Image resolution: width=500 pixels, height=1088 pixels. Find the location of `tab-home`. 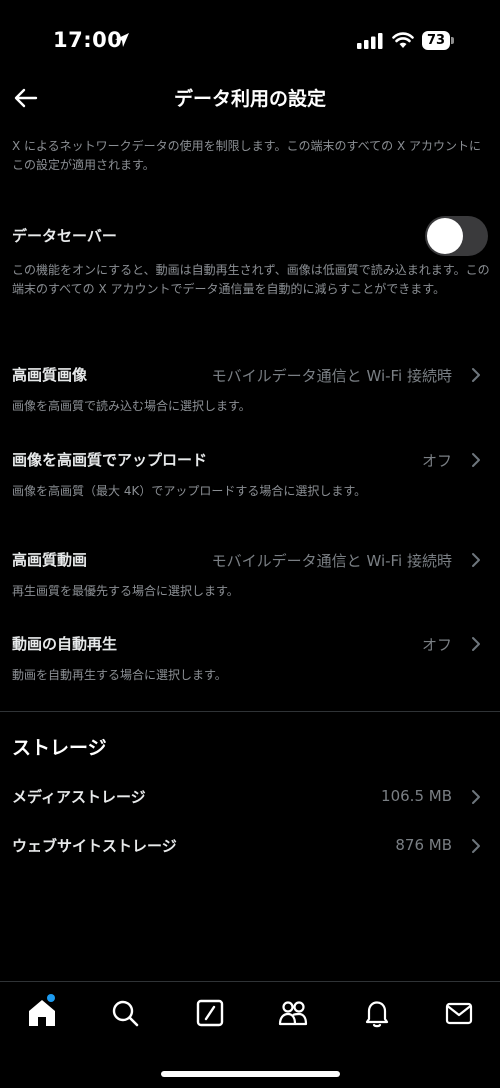

tab-home is located at coordinates (42, 1012).